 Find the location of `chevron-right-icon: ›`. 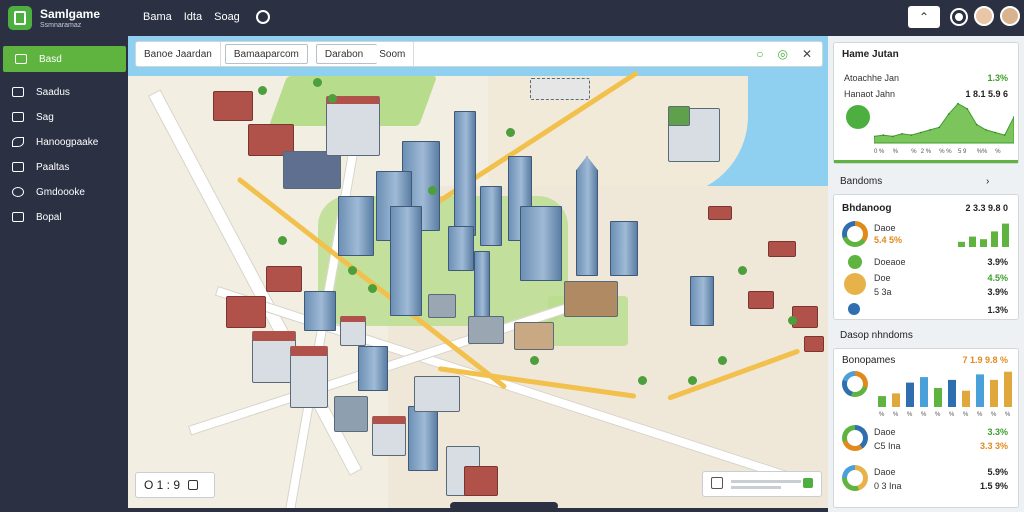

chevron-right-icon: › is located at coordinates (987, 181).